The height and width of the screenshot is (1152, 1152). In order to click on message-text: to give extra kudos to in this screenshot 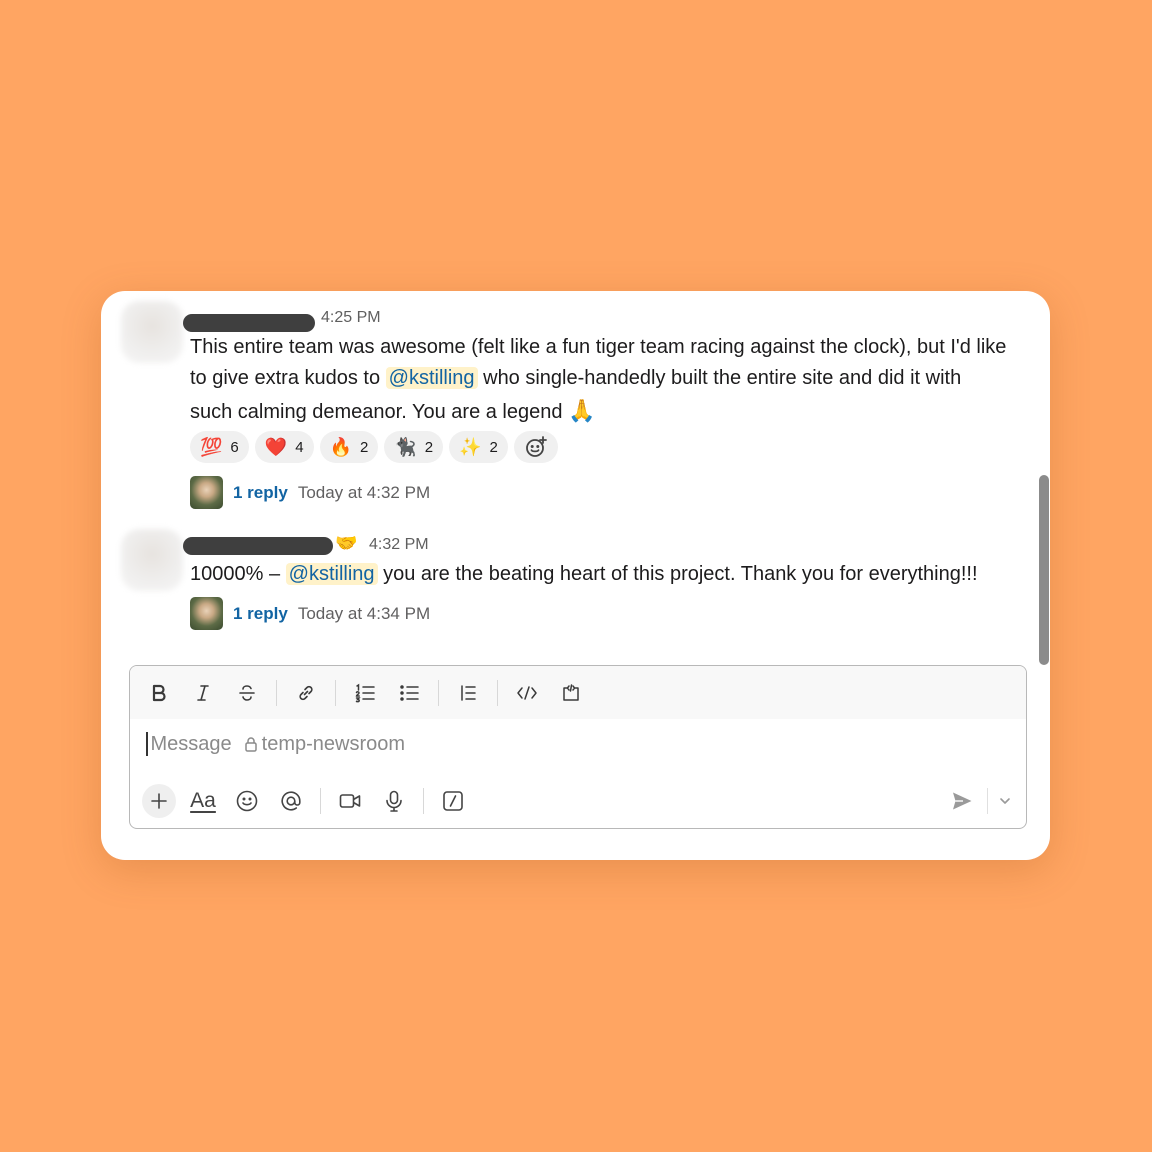, I will do `click(288, 378)`.